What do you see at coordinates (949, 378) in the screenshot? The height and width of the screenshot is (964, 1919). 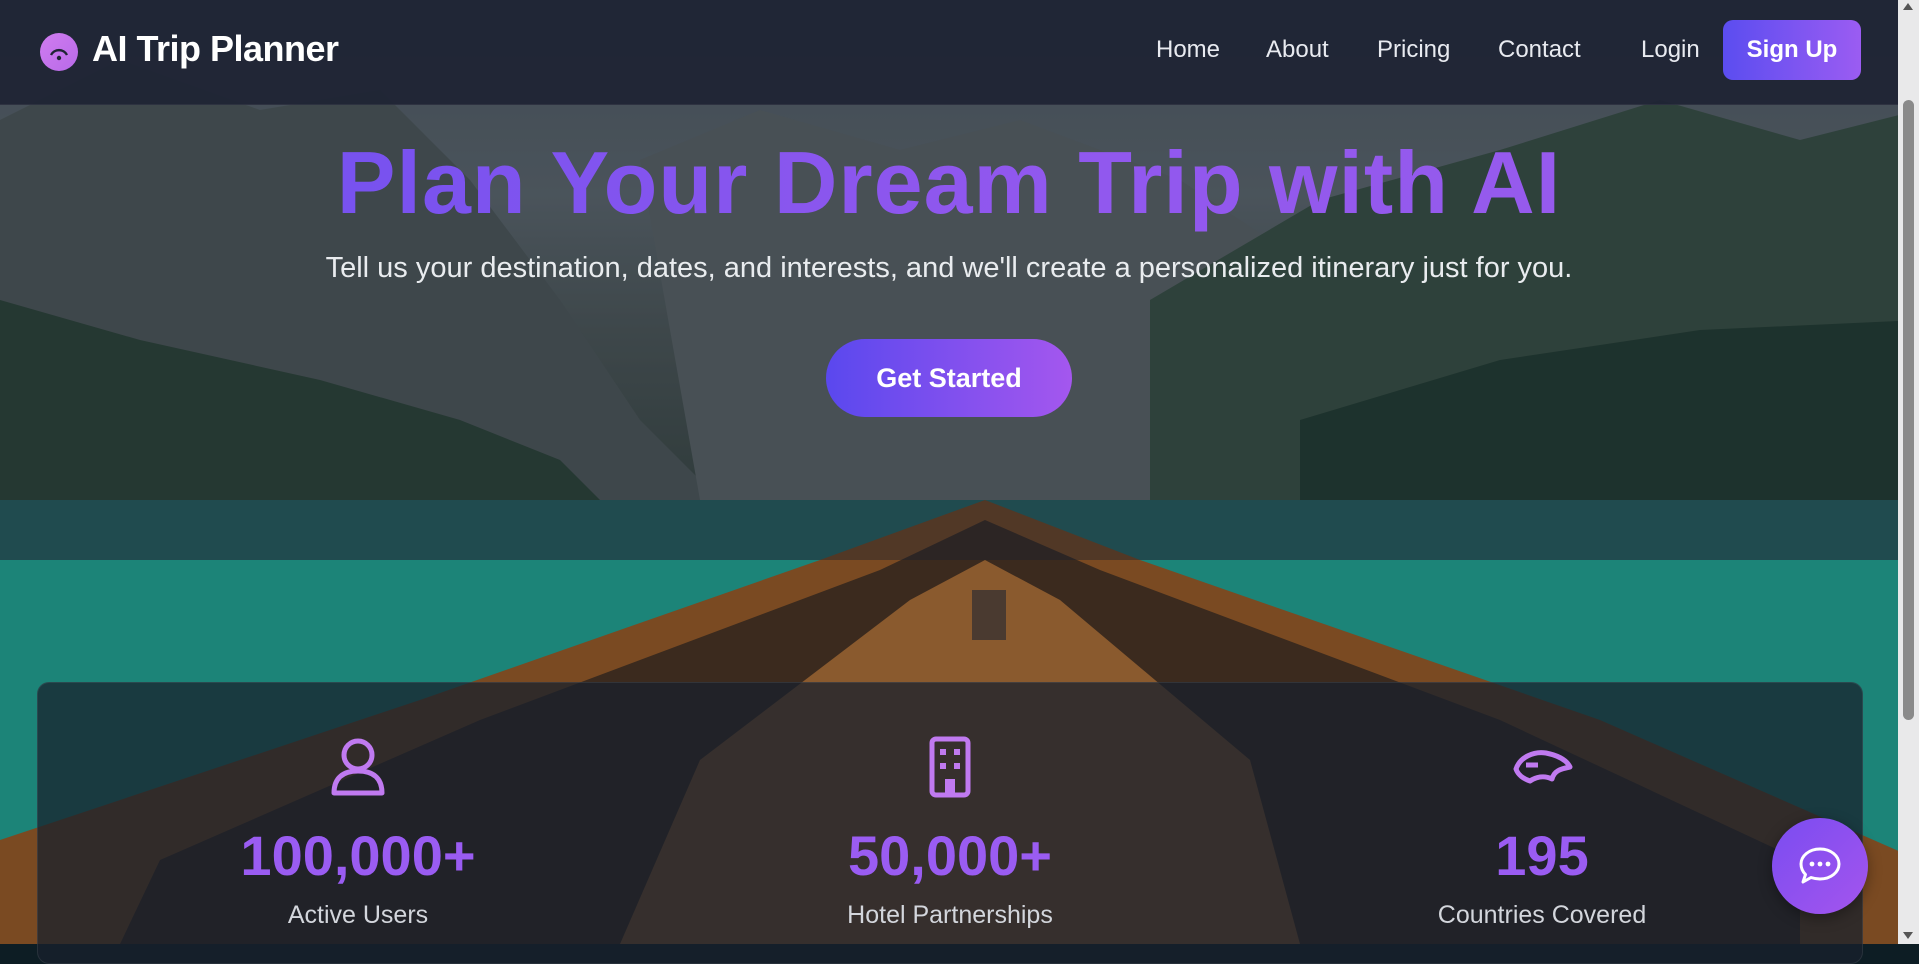 I see `get-started-button: Get Started` at bounding box center [949, 378].